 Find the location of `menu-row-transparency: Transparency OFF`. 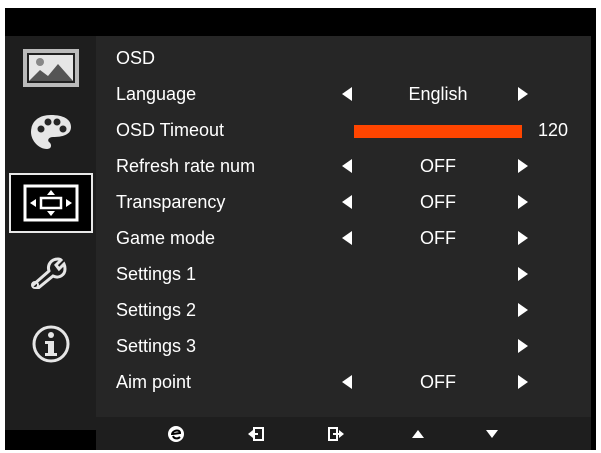

menu-row-transparency: Transparency OFF is located at coordinates (343, 202).